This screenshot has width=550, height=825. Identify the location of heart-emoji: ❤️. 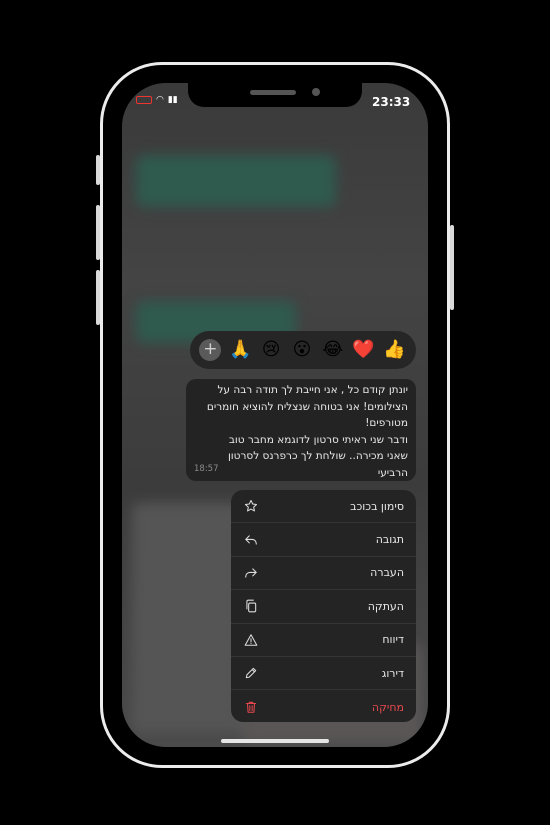
(364, 350).